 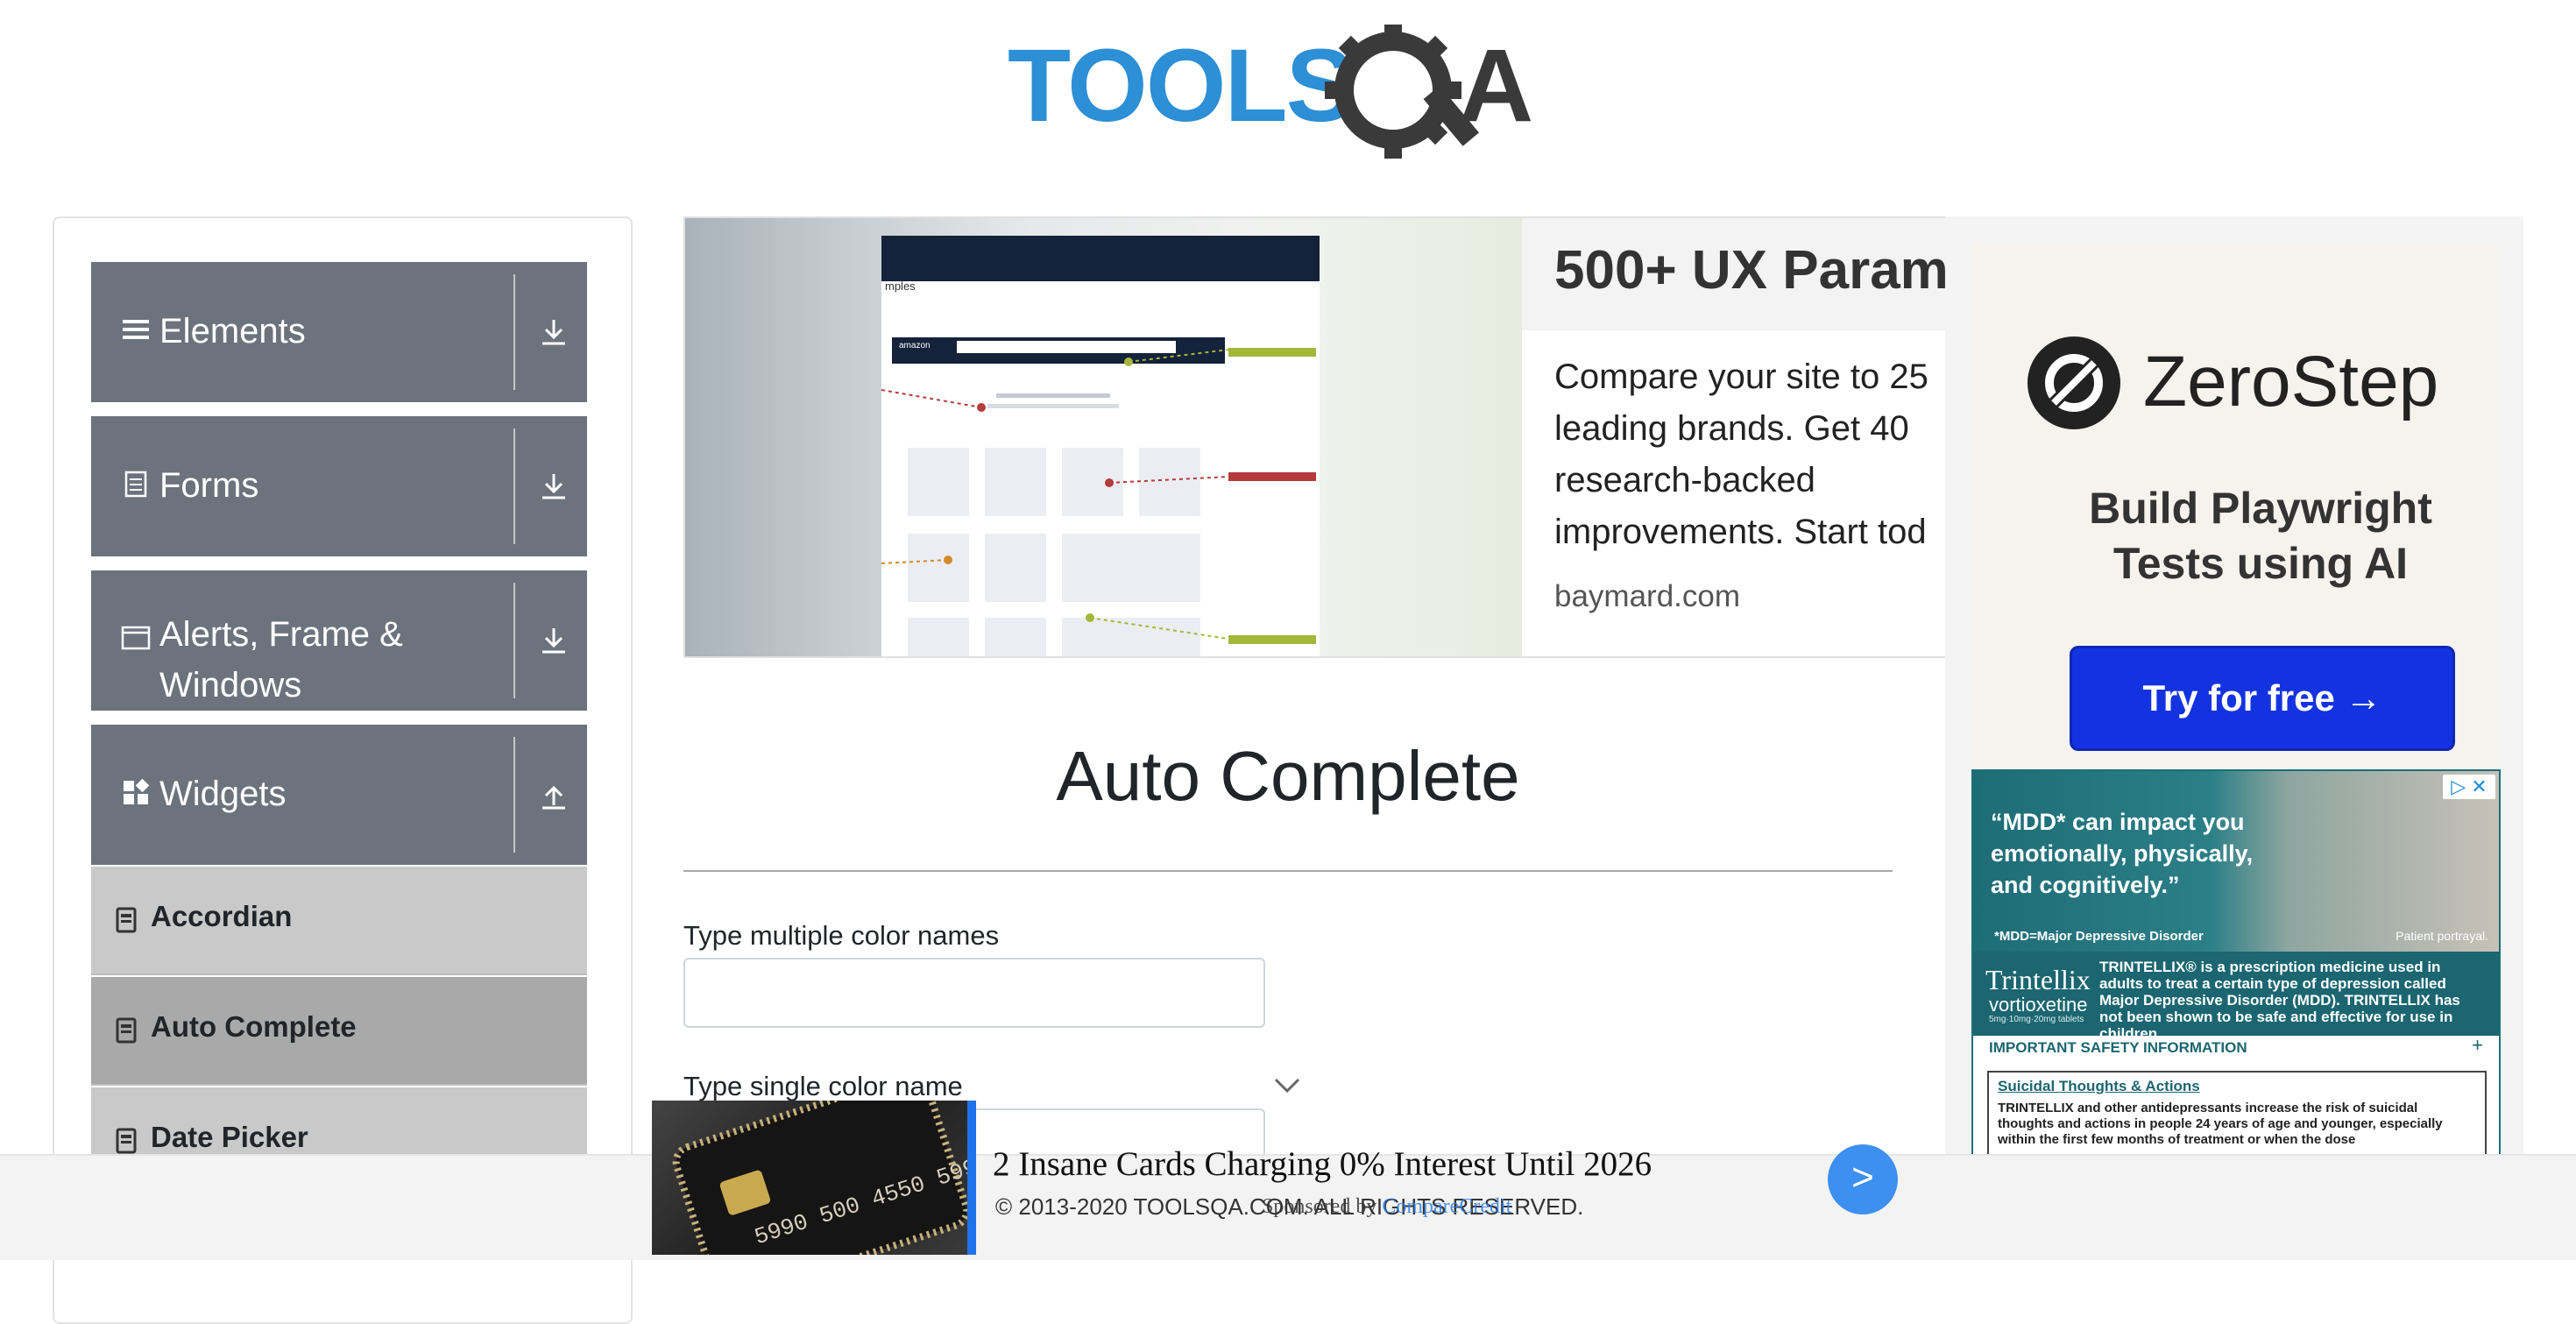 What do you see at coordinates (2260, 508) in the screenshot?
I see `tagline-line: Build Playwright` at bounding box center [2260, 508].